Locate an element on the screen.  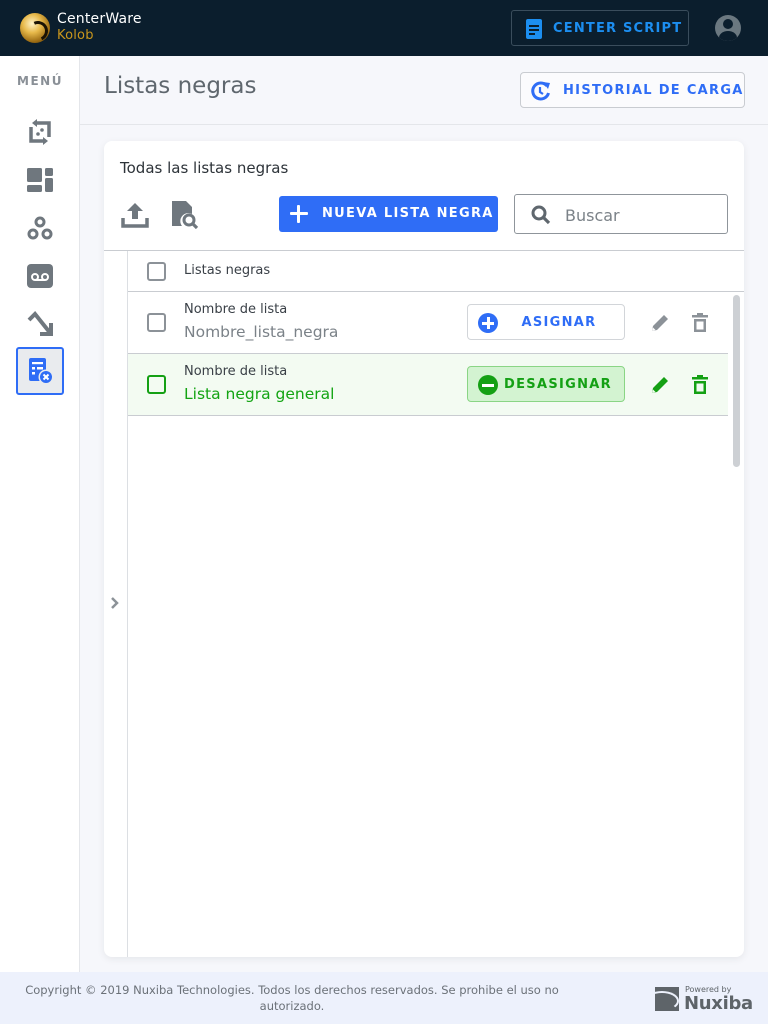
new-blacklist-label: NUEVA LISTA NEGRA is located at coordinates (408, 213).